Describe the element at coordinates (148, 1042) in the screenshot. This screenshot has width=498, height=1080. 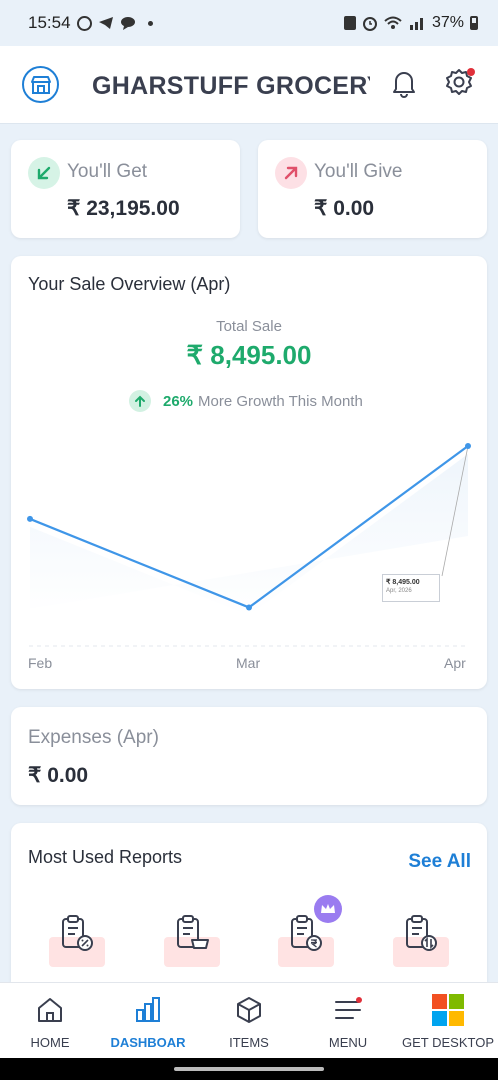
I see `nav-dashboard-label: DASHBOAR` at that location.